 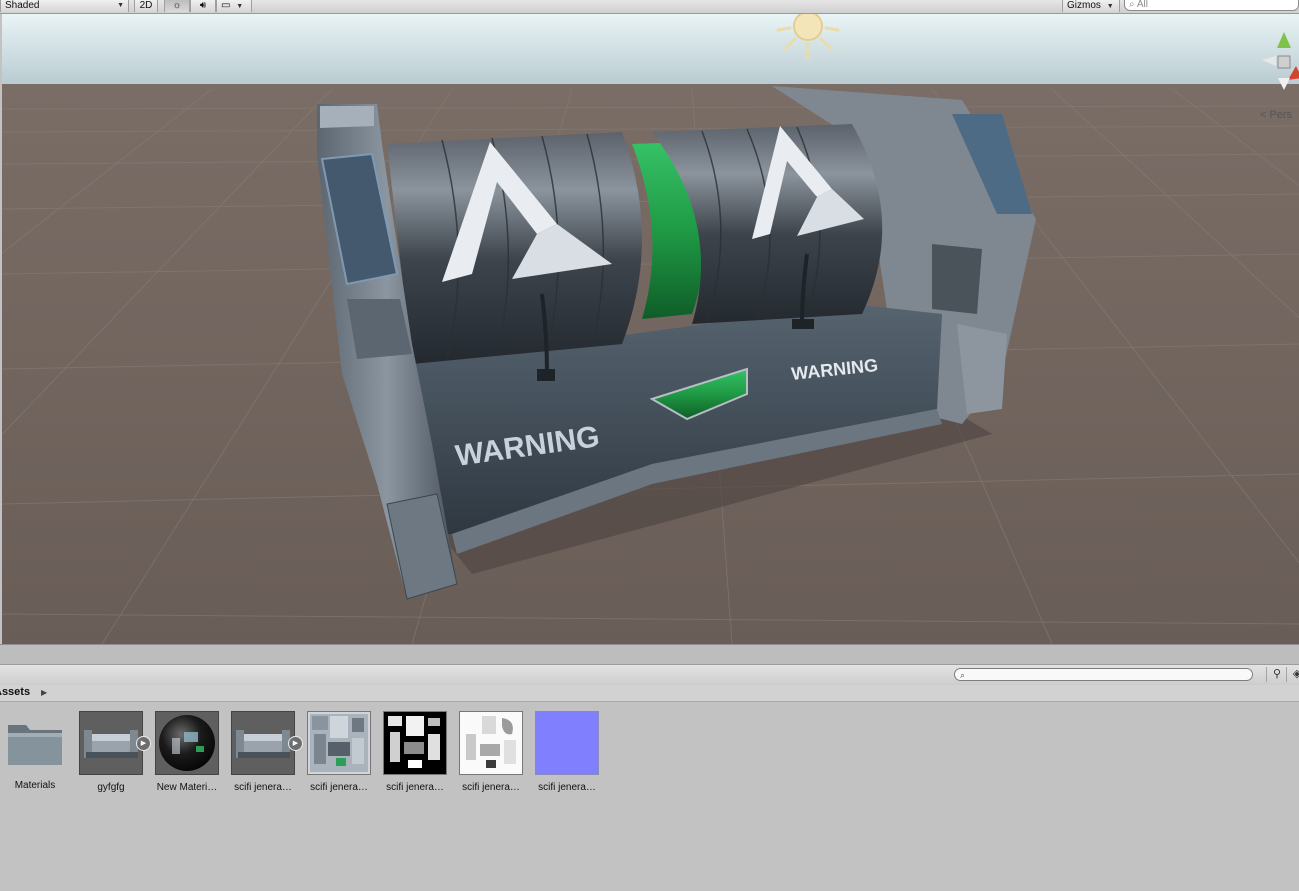 I want to click on type-filter-icon: ◈, so click(x=1295, y=674).